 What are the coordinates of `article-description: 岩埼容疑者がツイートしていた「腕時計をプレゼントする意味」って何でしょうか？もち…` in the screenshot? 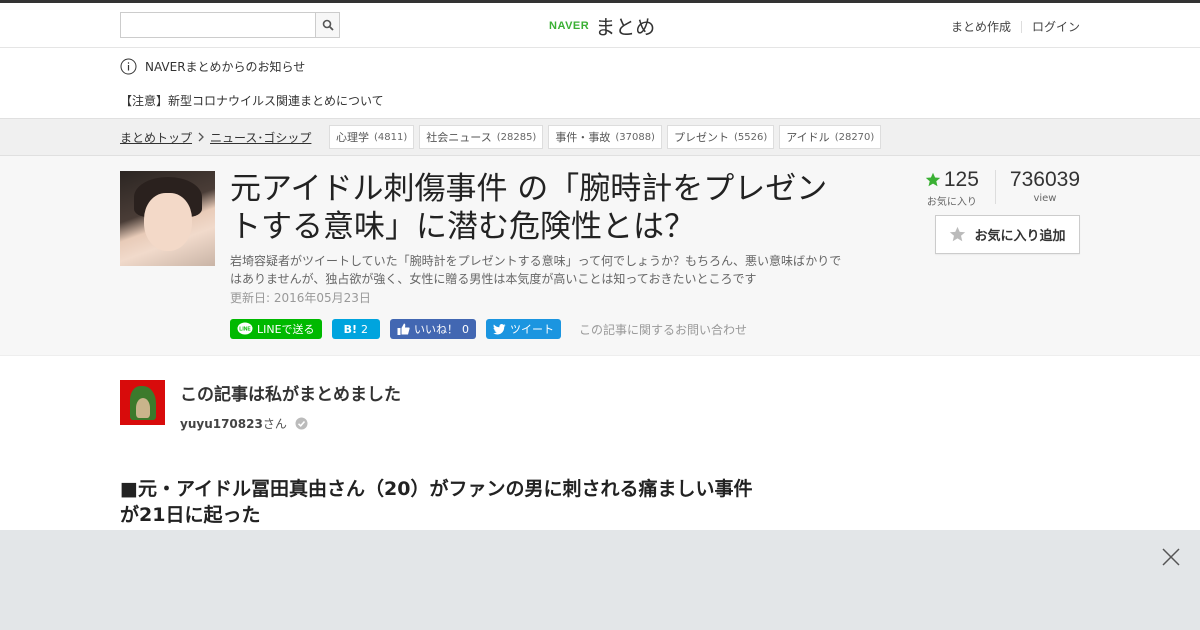 It's located at (536, 270).